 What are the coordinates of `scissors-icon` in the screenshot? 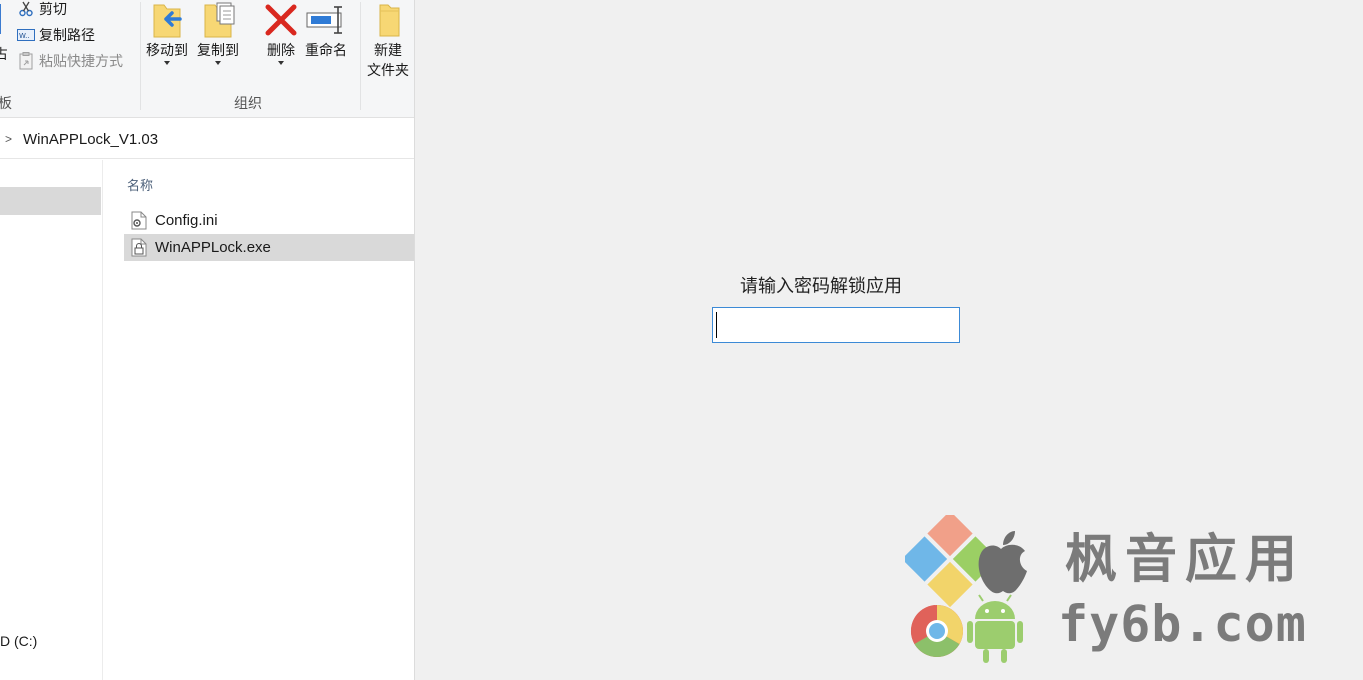 It's located at (26, 9).